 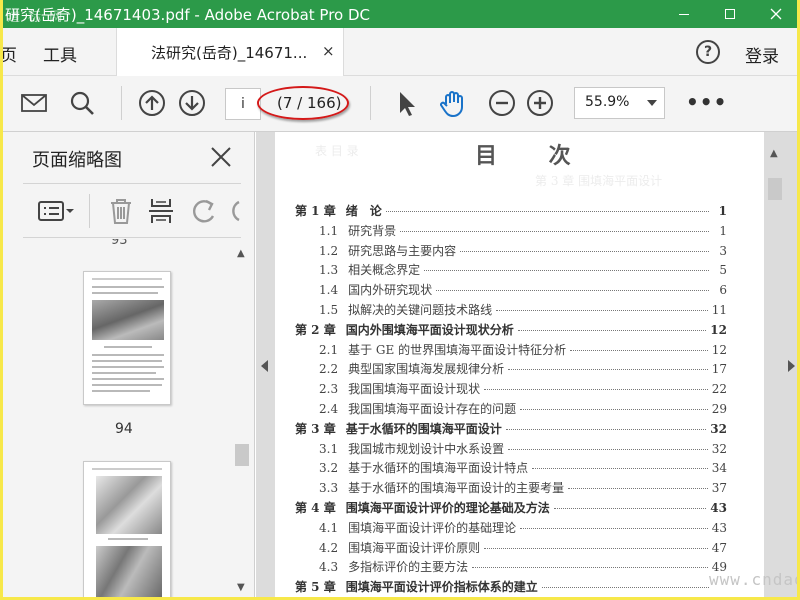 What do you see at coordinates (34, 103) in the screenshot?
I see `mail-icon` at bounding box center [34, 103].